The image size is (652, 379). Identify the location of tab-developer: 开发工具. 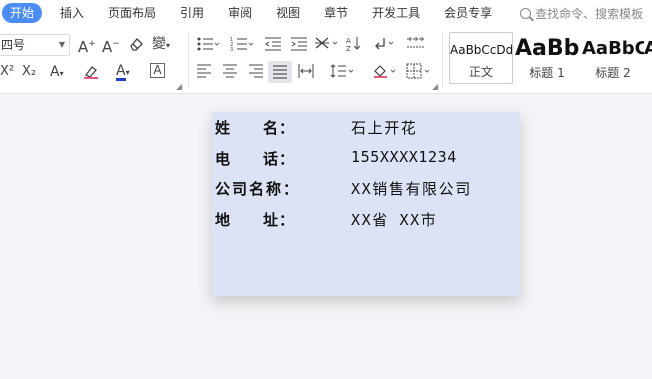
(396, 13).